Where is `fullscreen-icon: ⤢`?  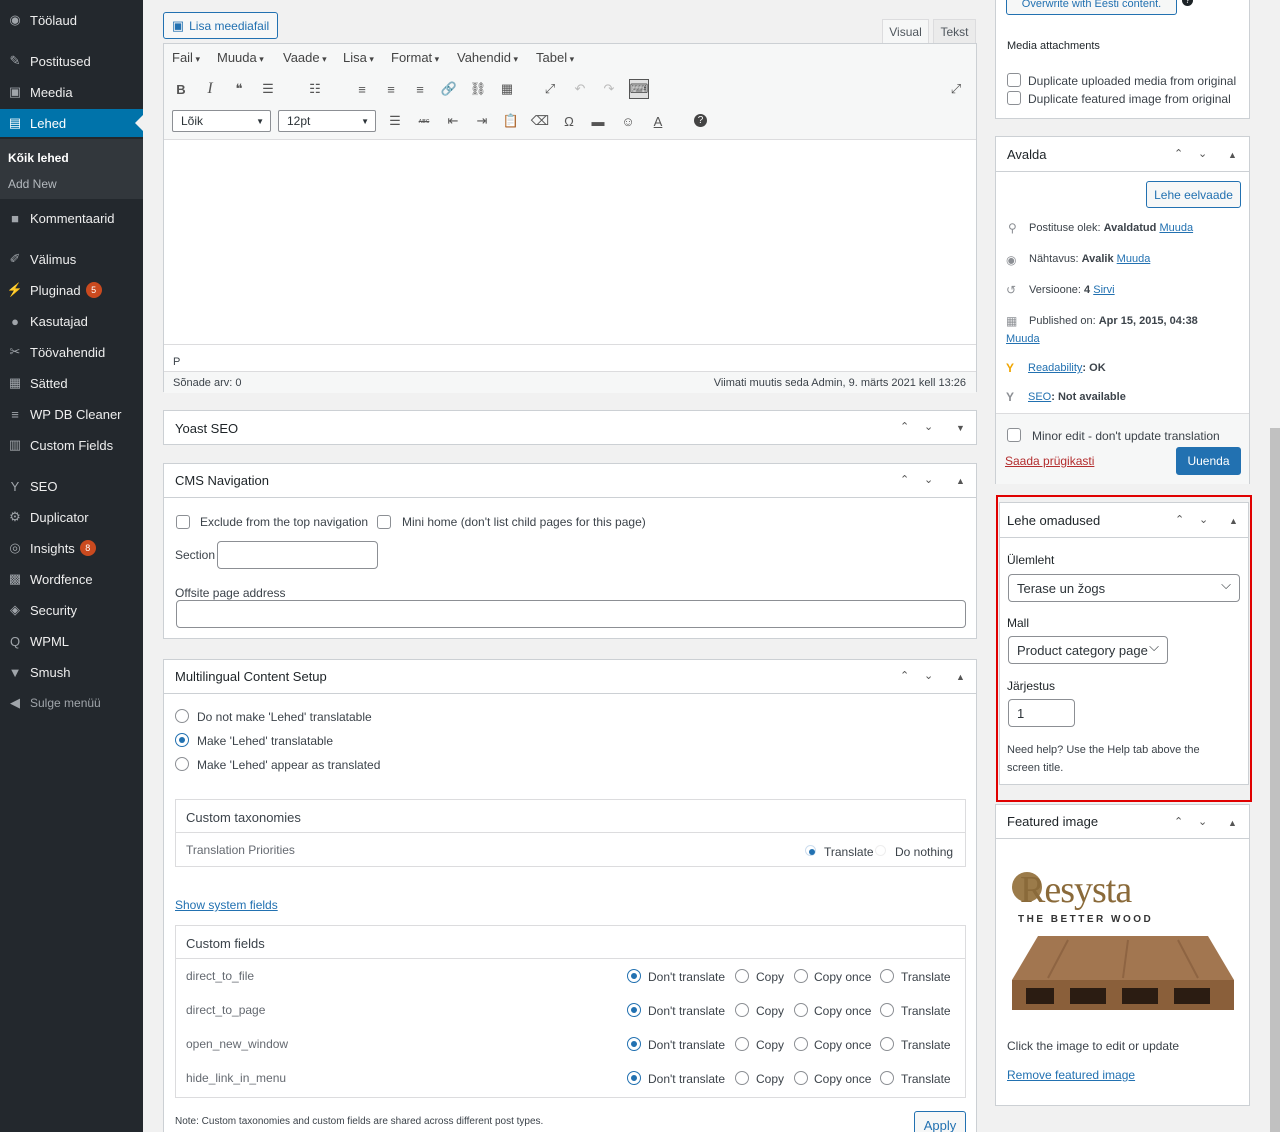
fullscreen-icon: ⤢ is located at coordinates (550, 89).